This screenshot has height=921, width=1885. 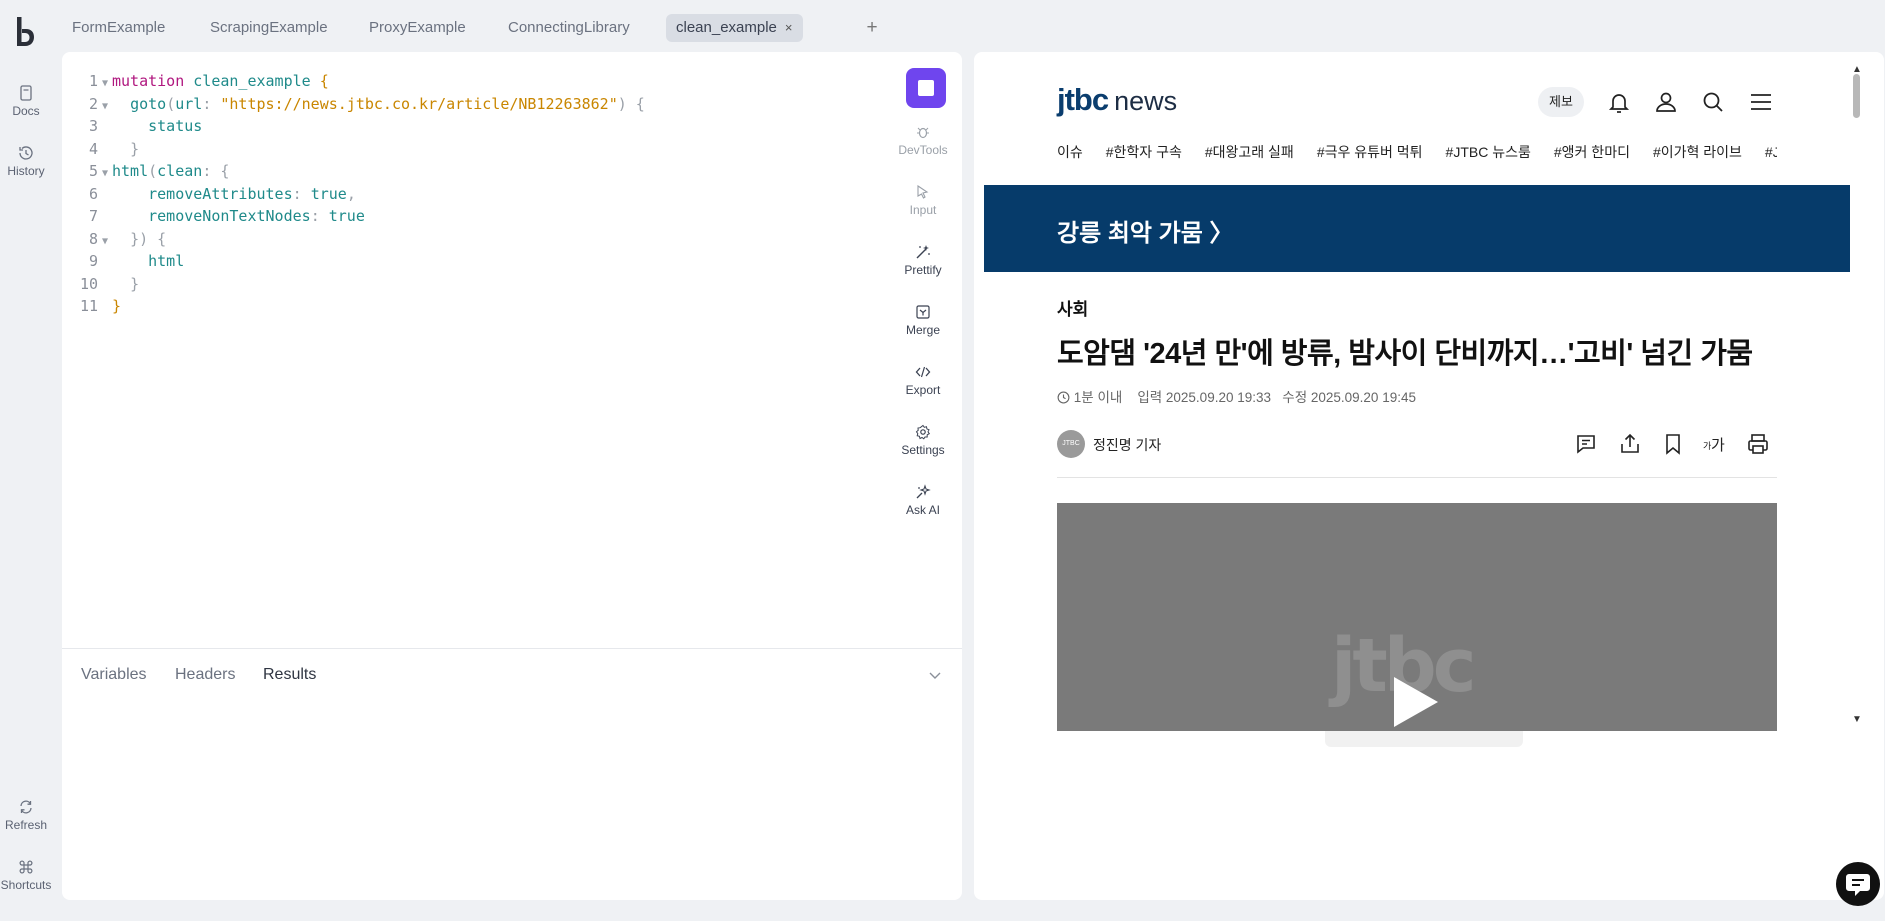 What do you see at coordinates (1249, 152) in the screenshot?
I see `topic-link: #대왕고래 실패` at bounding box center [1249, 152].